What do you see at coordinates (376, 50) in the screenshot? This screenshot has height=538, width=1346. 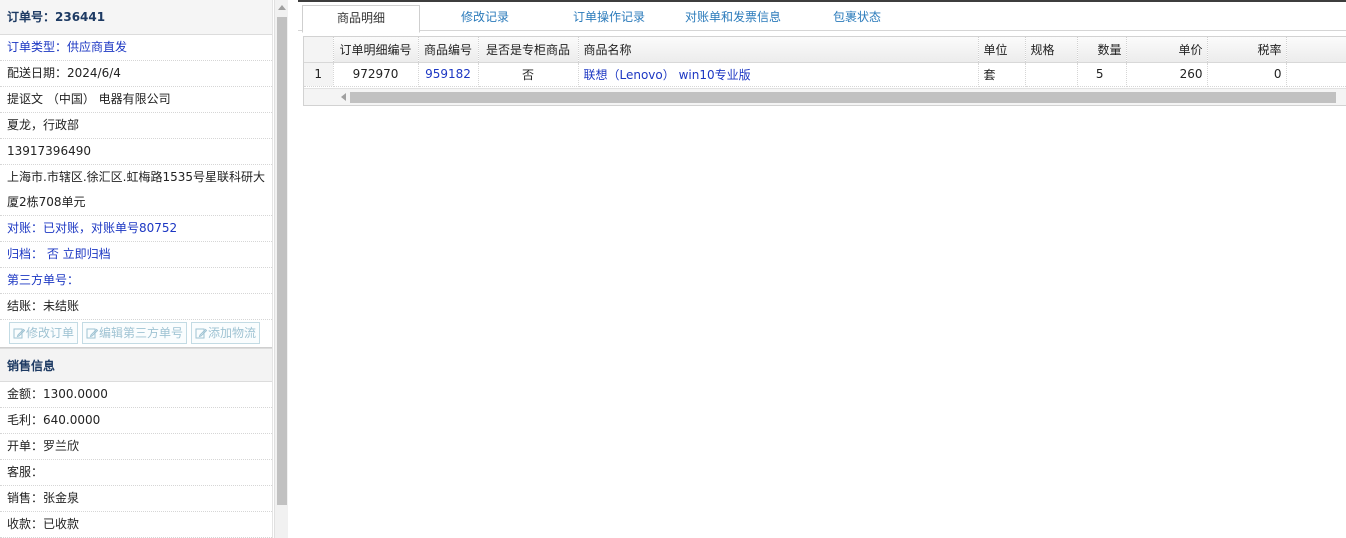 I see `col-header-detail-no: 订单明细编号` at bounding box center [376, 50].